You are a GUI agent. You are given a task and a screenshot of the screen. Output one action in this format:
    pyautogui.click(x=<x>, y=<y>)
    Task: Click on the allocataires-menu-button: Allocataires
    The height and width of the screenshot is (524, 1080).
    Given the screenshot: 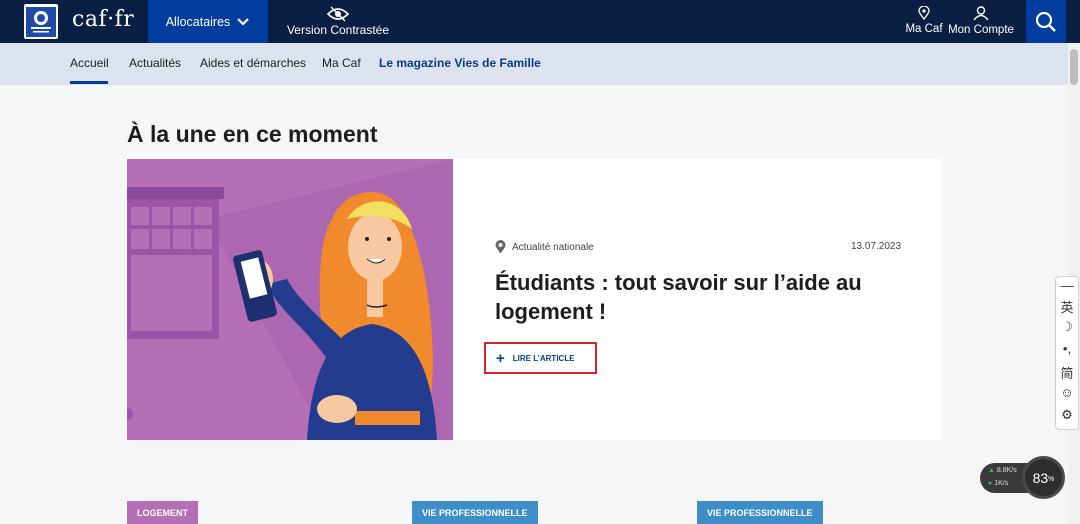 What is the action you would take?
    pyautogui.click(x=208, y=21)
    